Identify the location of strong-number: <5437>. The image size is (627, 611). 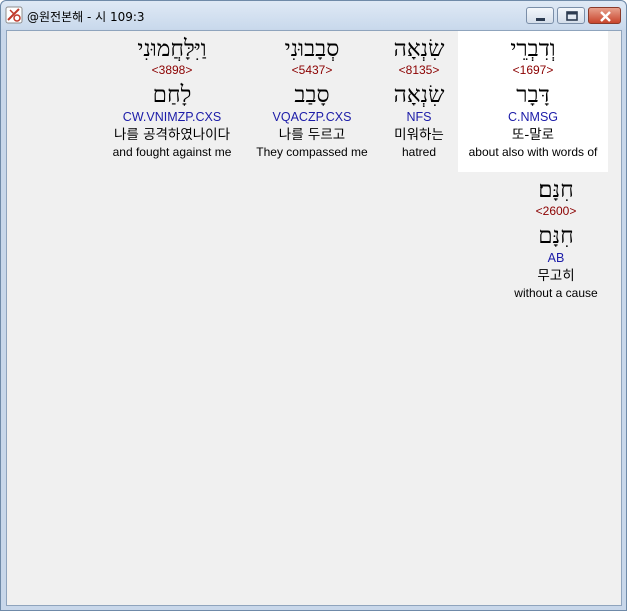
(312, 70).